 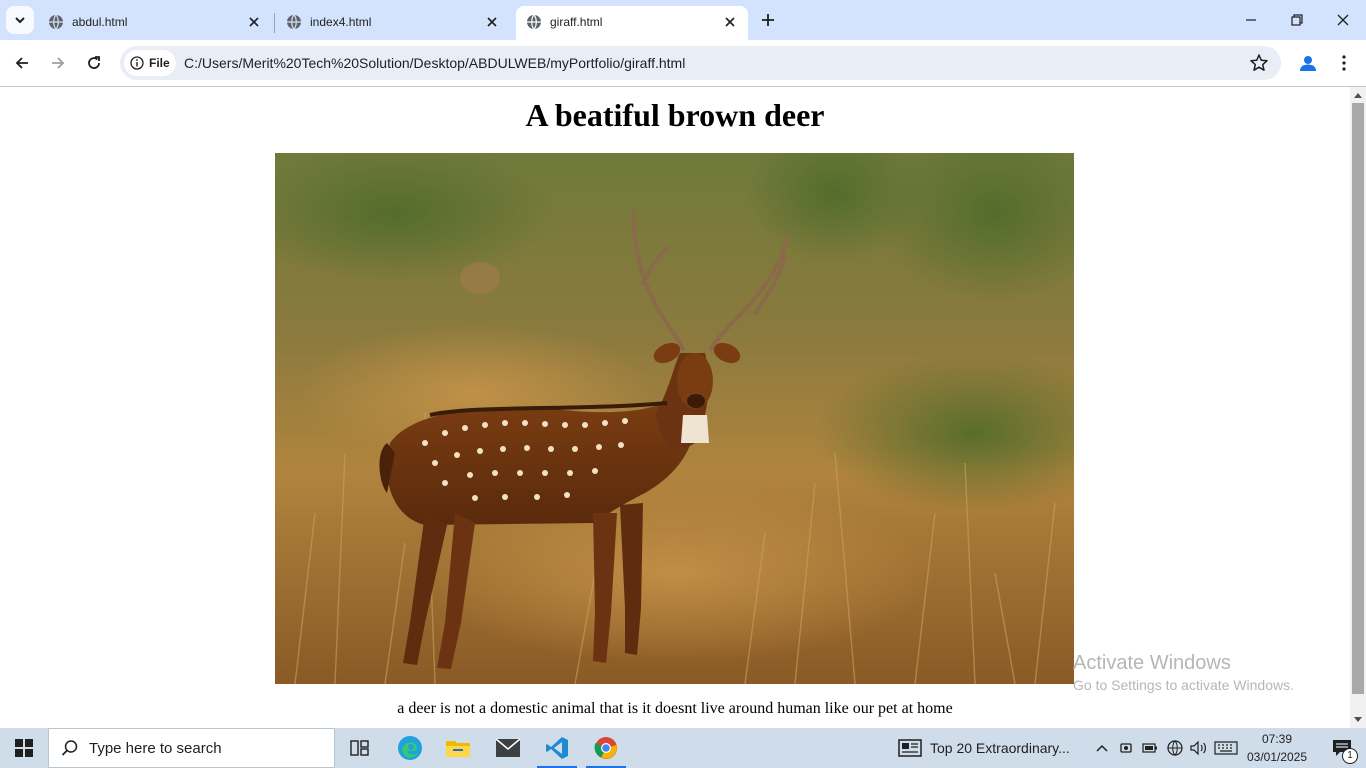 I want to click on file-explorer-taskbar-app, so click(x=458, y=748).